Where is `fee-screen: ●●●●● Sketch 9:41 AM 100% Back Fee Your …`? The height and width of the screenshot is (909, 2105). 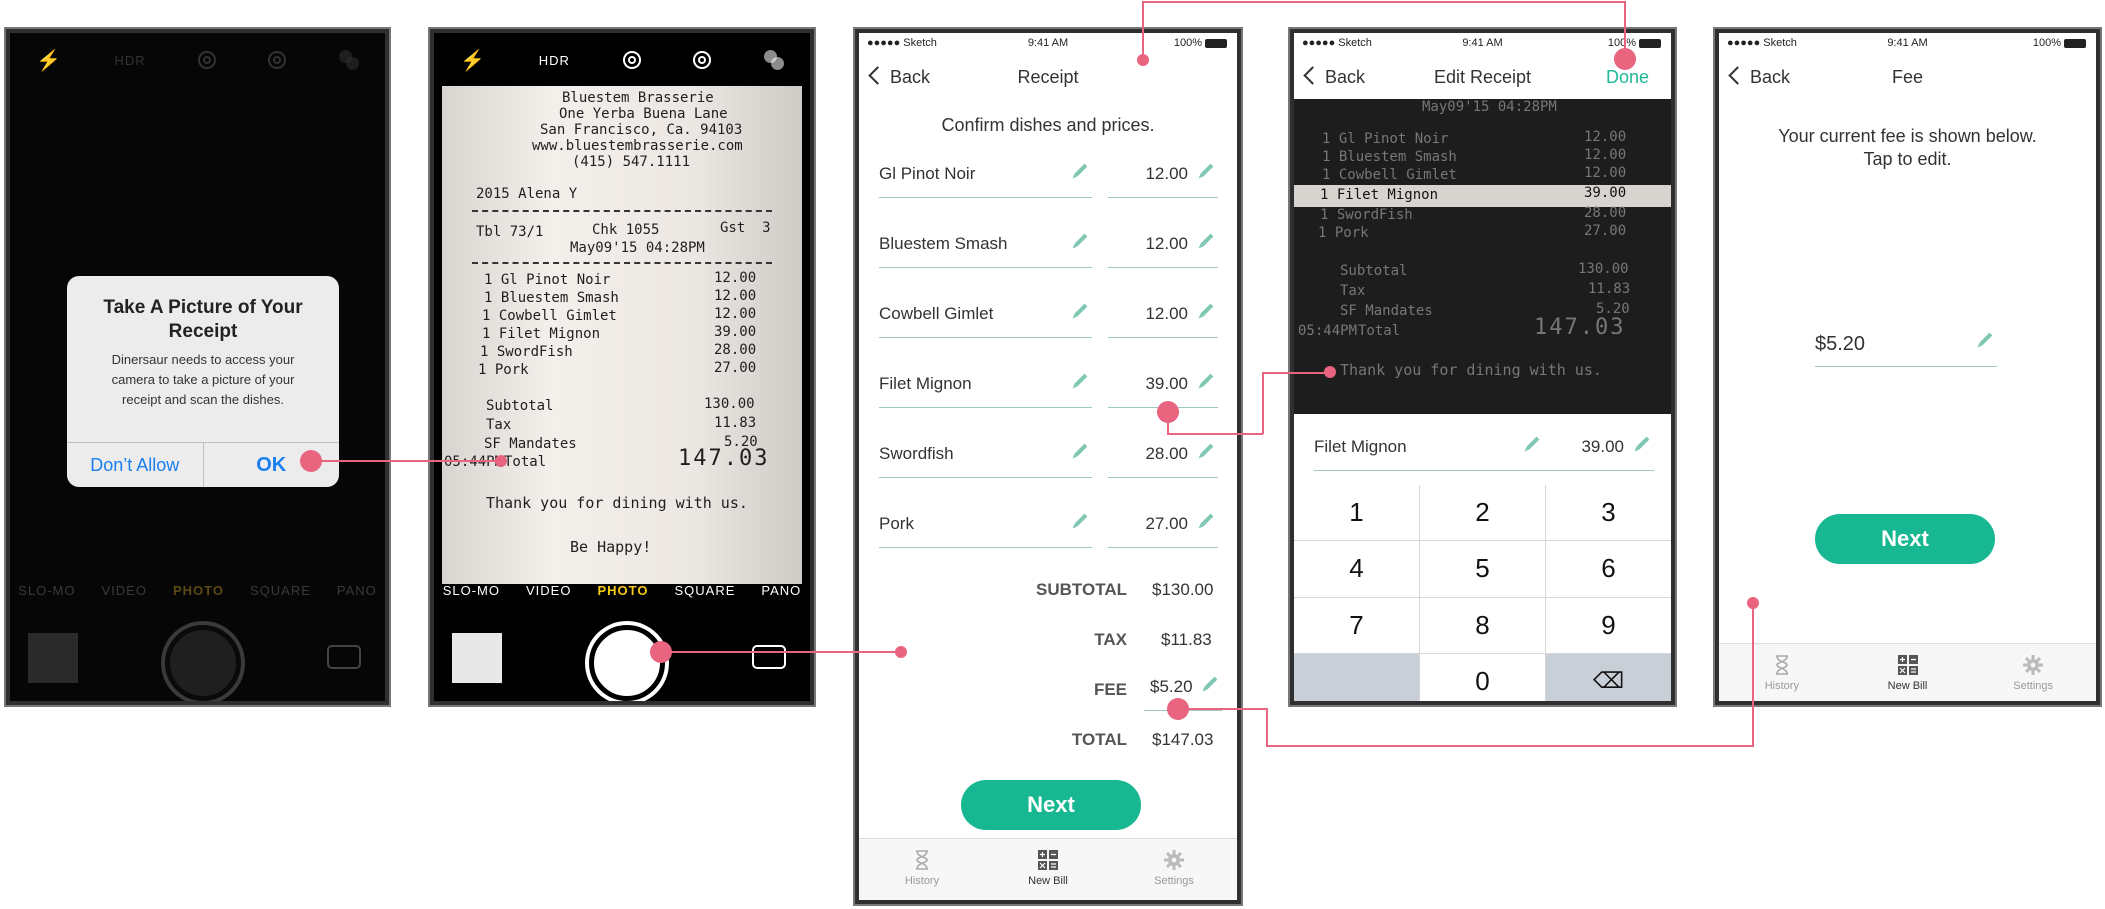
fee-screen: ●●●●● Sketch 9:41 AM 100% Back Fee Your … is located at coordinates (1907, 367).